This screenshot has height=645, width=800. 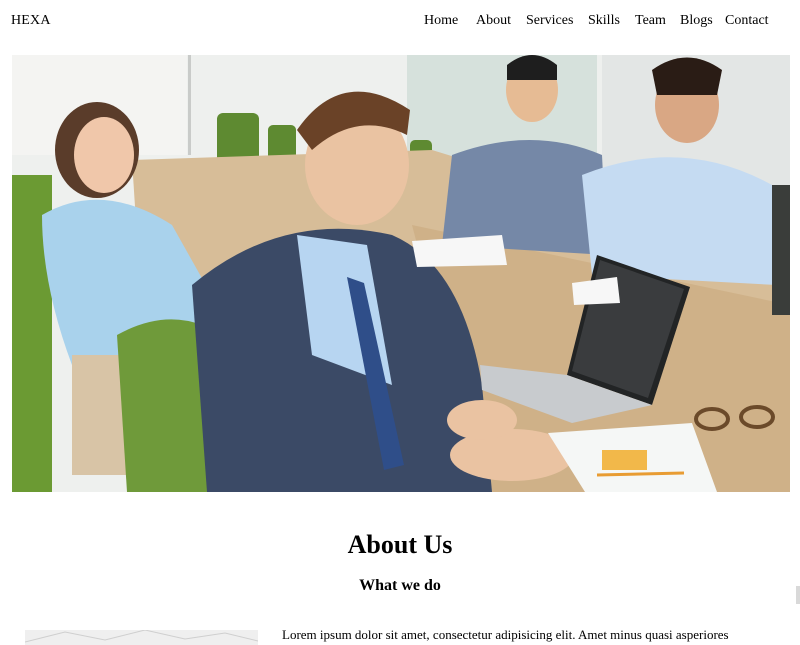 I want to click on page-edge-strip, so click(x=798, y=595).